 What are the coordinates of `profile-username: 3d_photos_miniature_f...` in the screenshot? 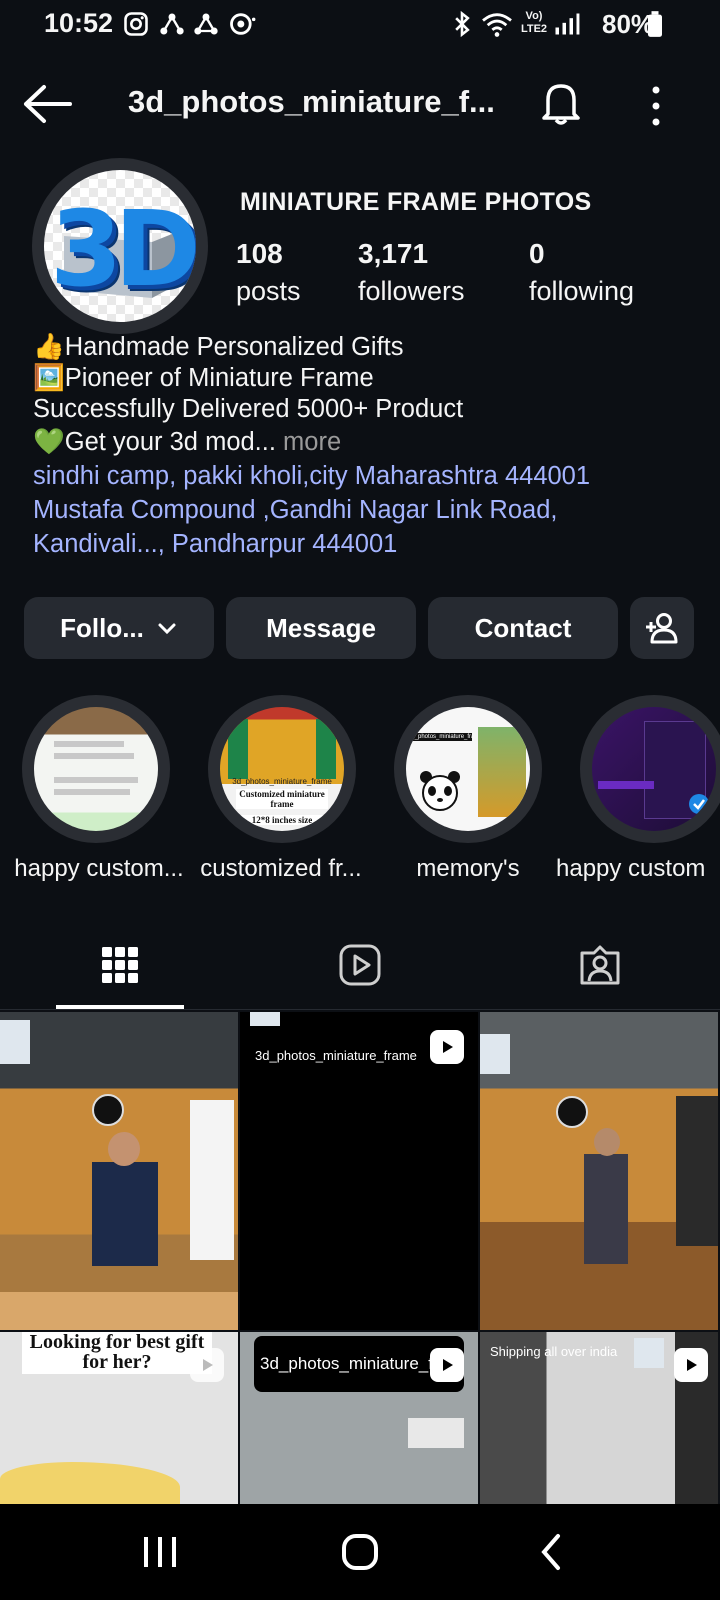 It's located at (311, 101).